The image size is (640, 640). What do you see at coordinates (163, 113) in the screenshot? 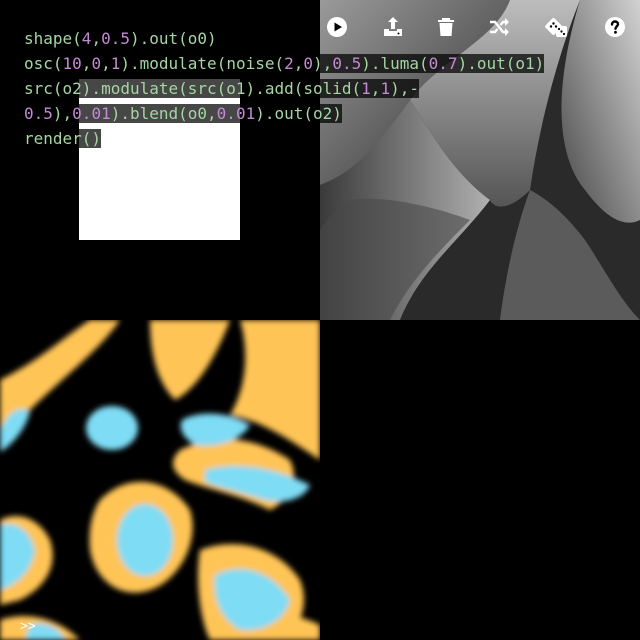
I see `code-token: ).blend(o0,` at bounding box center [163, 113].